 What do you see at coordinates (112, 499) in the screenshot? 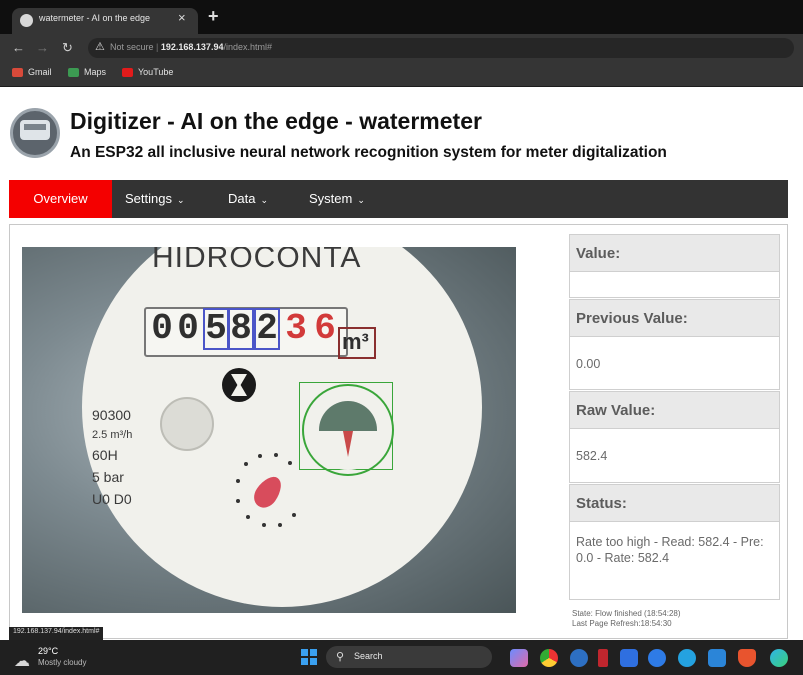
I see `meter-spec: U0 D0` at bounding box center [112, 499].